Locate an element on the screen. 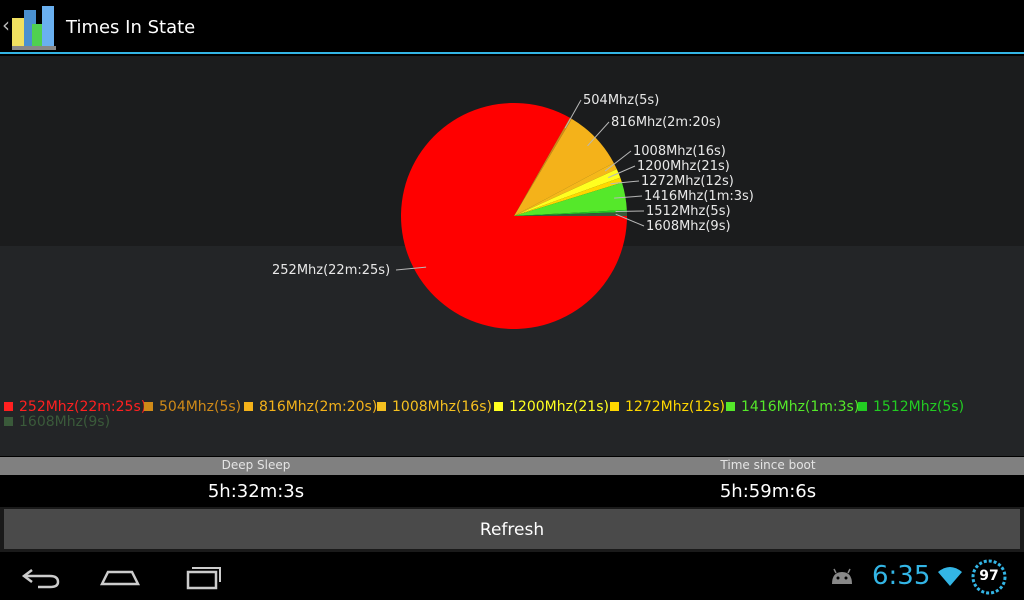 The height and width of the screenshot is (600, 1024). system-nav-bar: 6:35 97 is located at coordinates (512, 576).